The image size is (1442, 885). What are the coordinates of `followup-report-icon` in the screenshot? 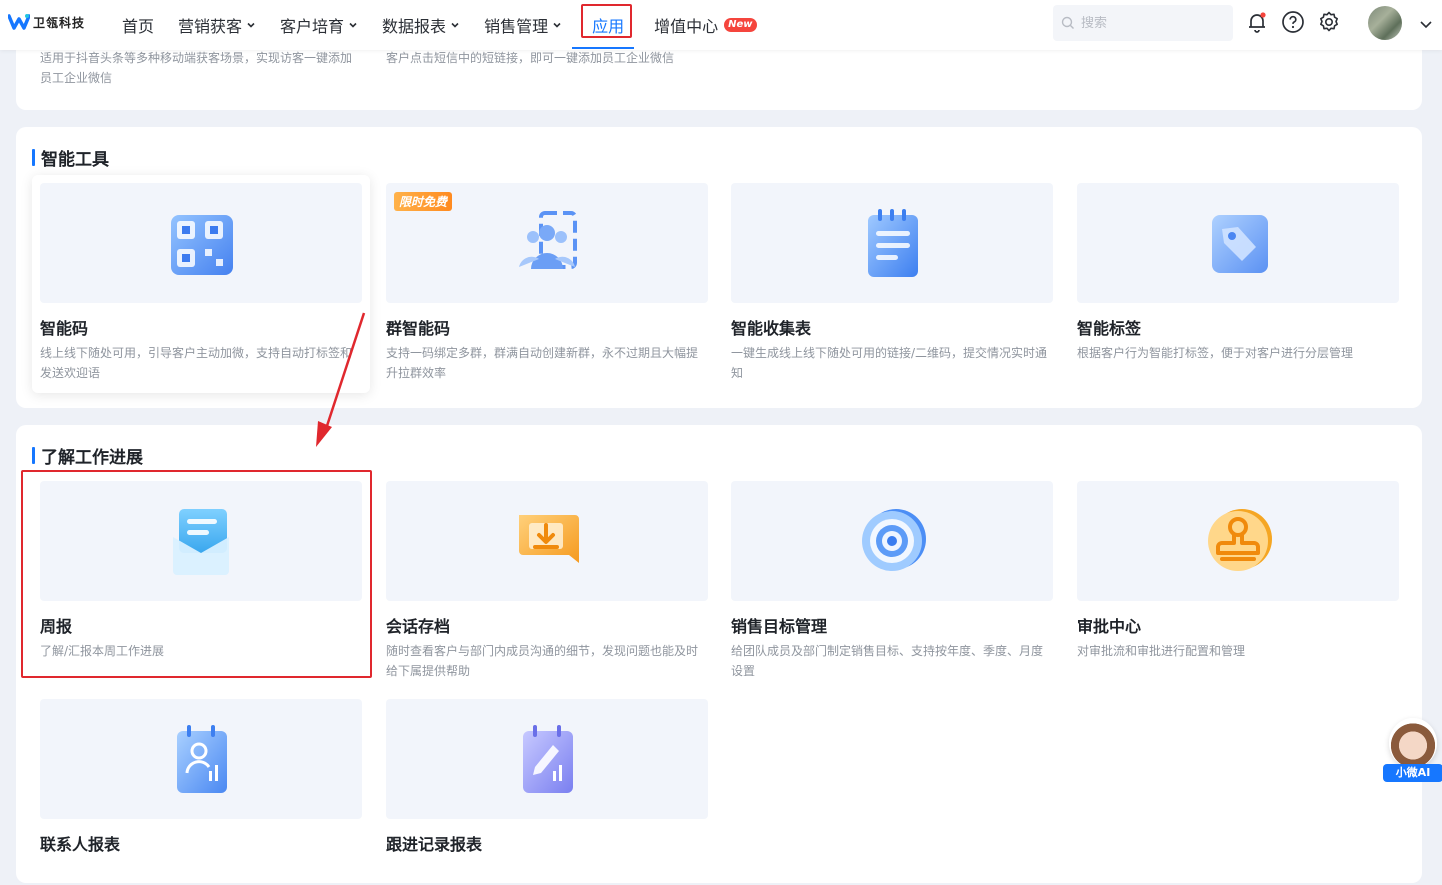 It's located at (548, 759).